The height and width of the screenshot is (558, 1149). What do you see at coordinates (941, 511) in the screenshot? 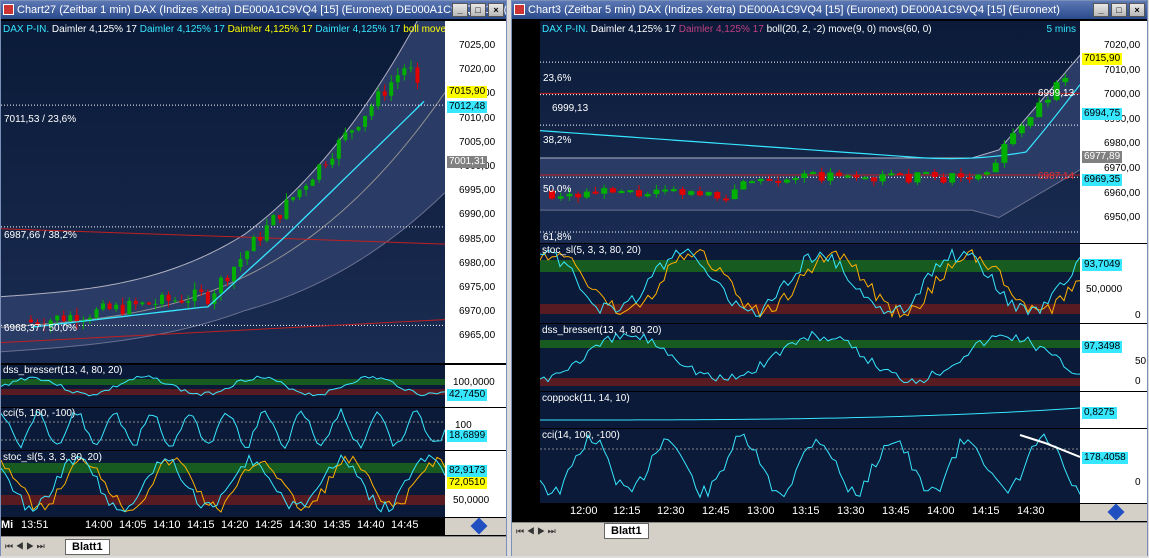
I see `time-axis-label: 14:00` at bounding box center [941, 511].